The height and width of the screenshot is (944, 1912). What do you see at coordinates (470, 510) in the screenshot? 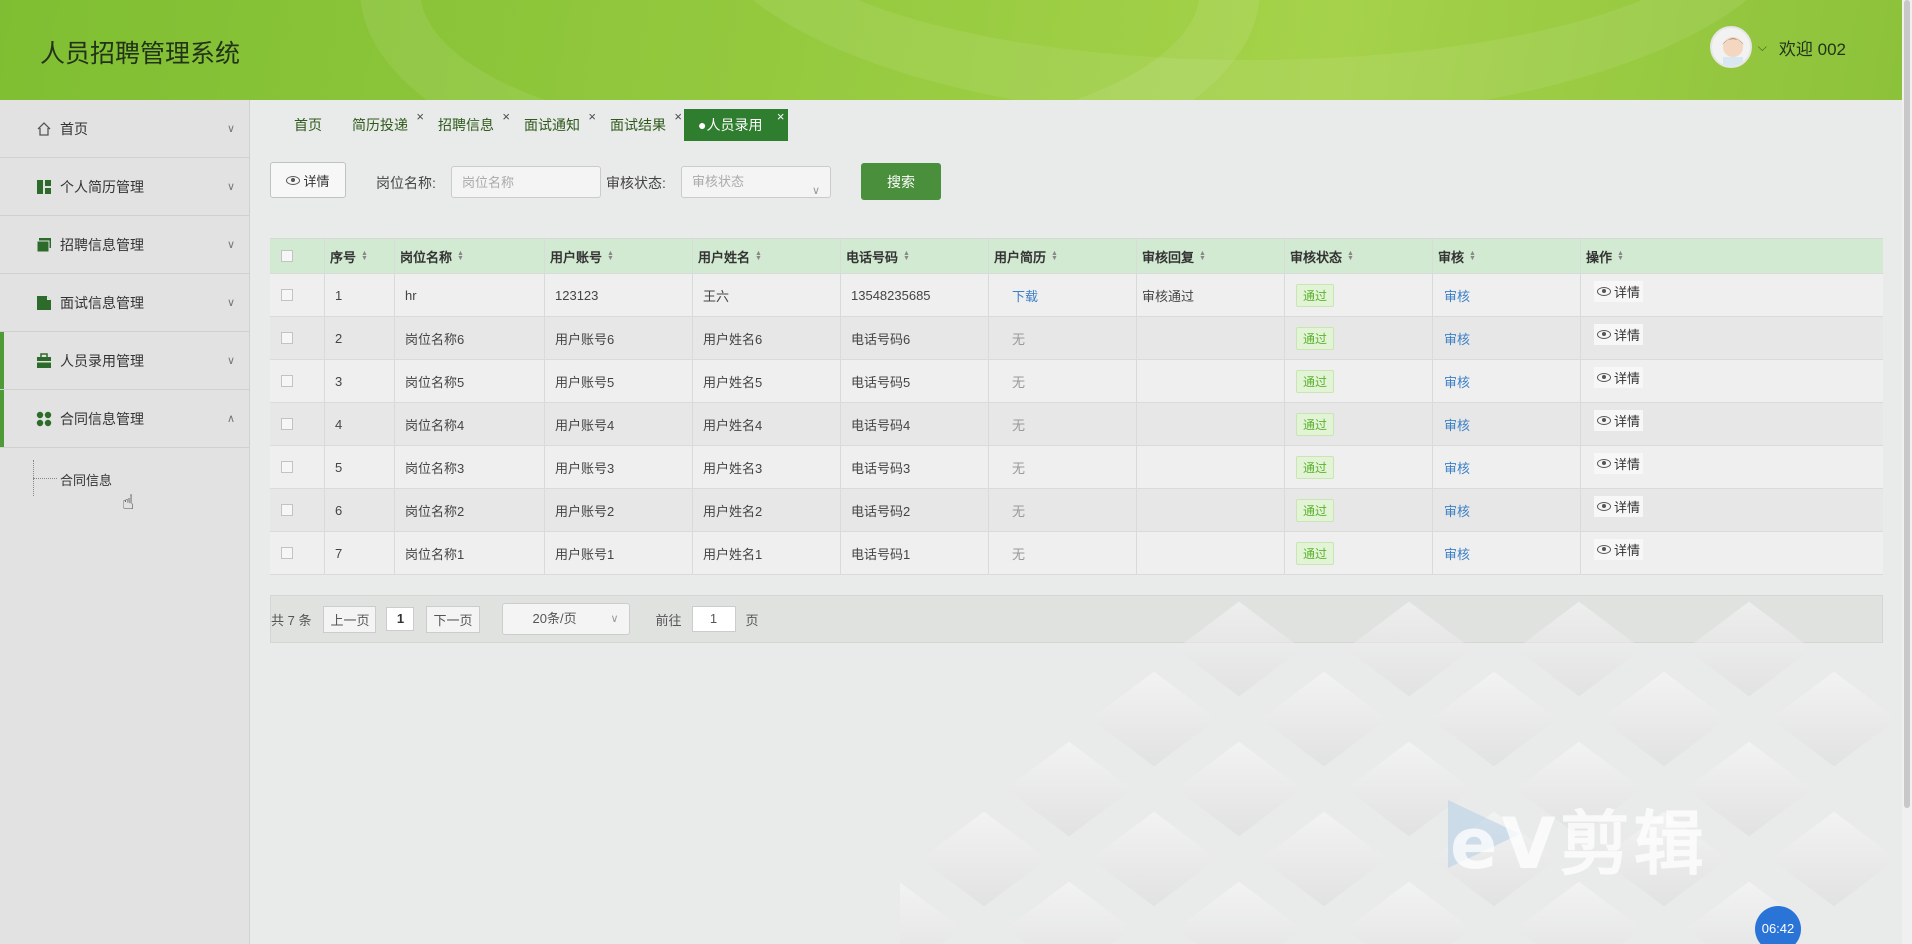
I see `table-cell: 岗位名称2` at bounding box center [470, 510].